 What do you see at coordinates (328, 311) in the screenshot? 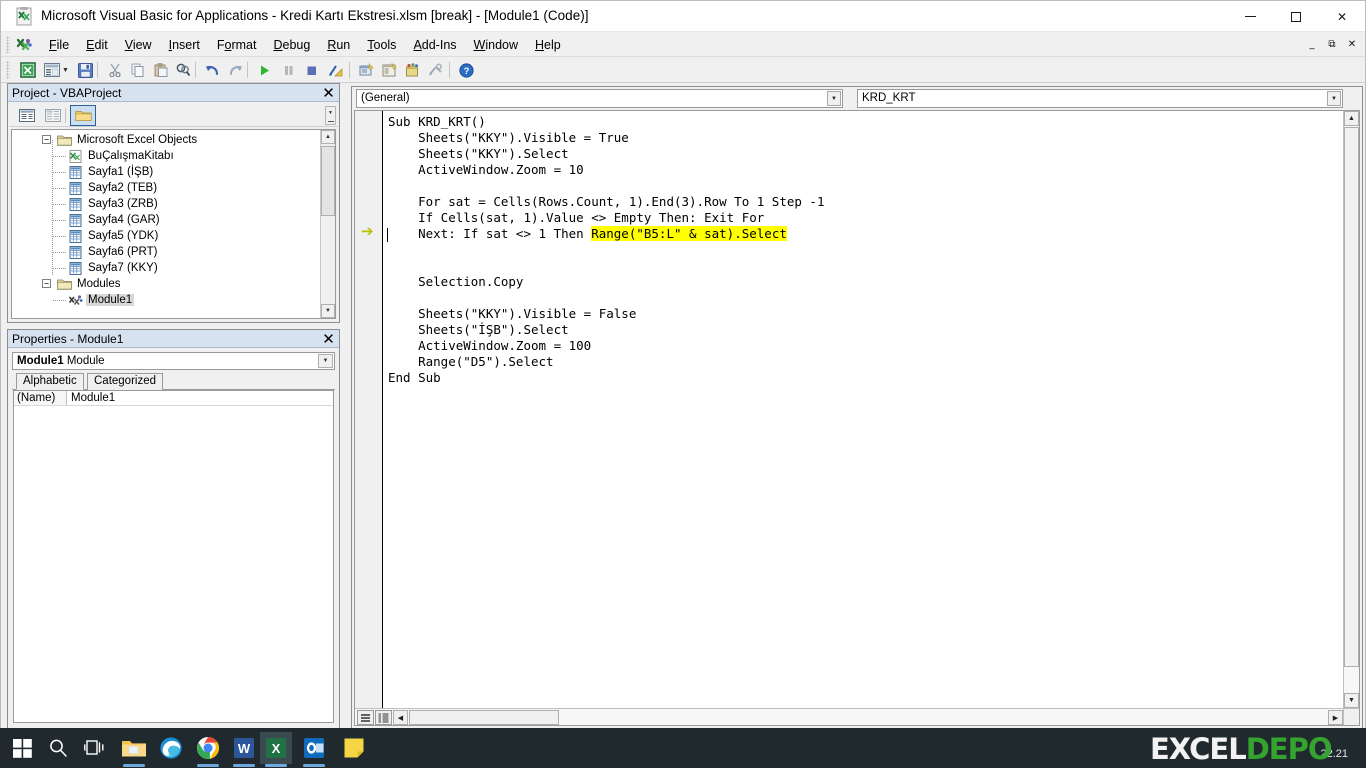
I see `tree-scroll-down-button: ▼` at bounding box center [328, 311].